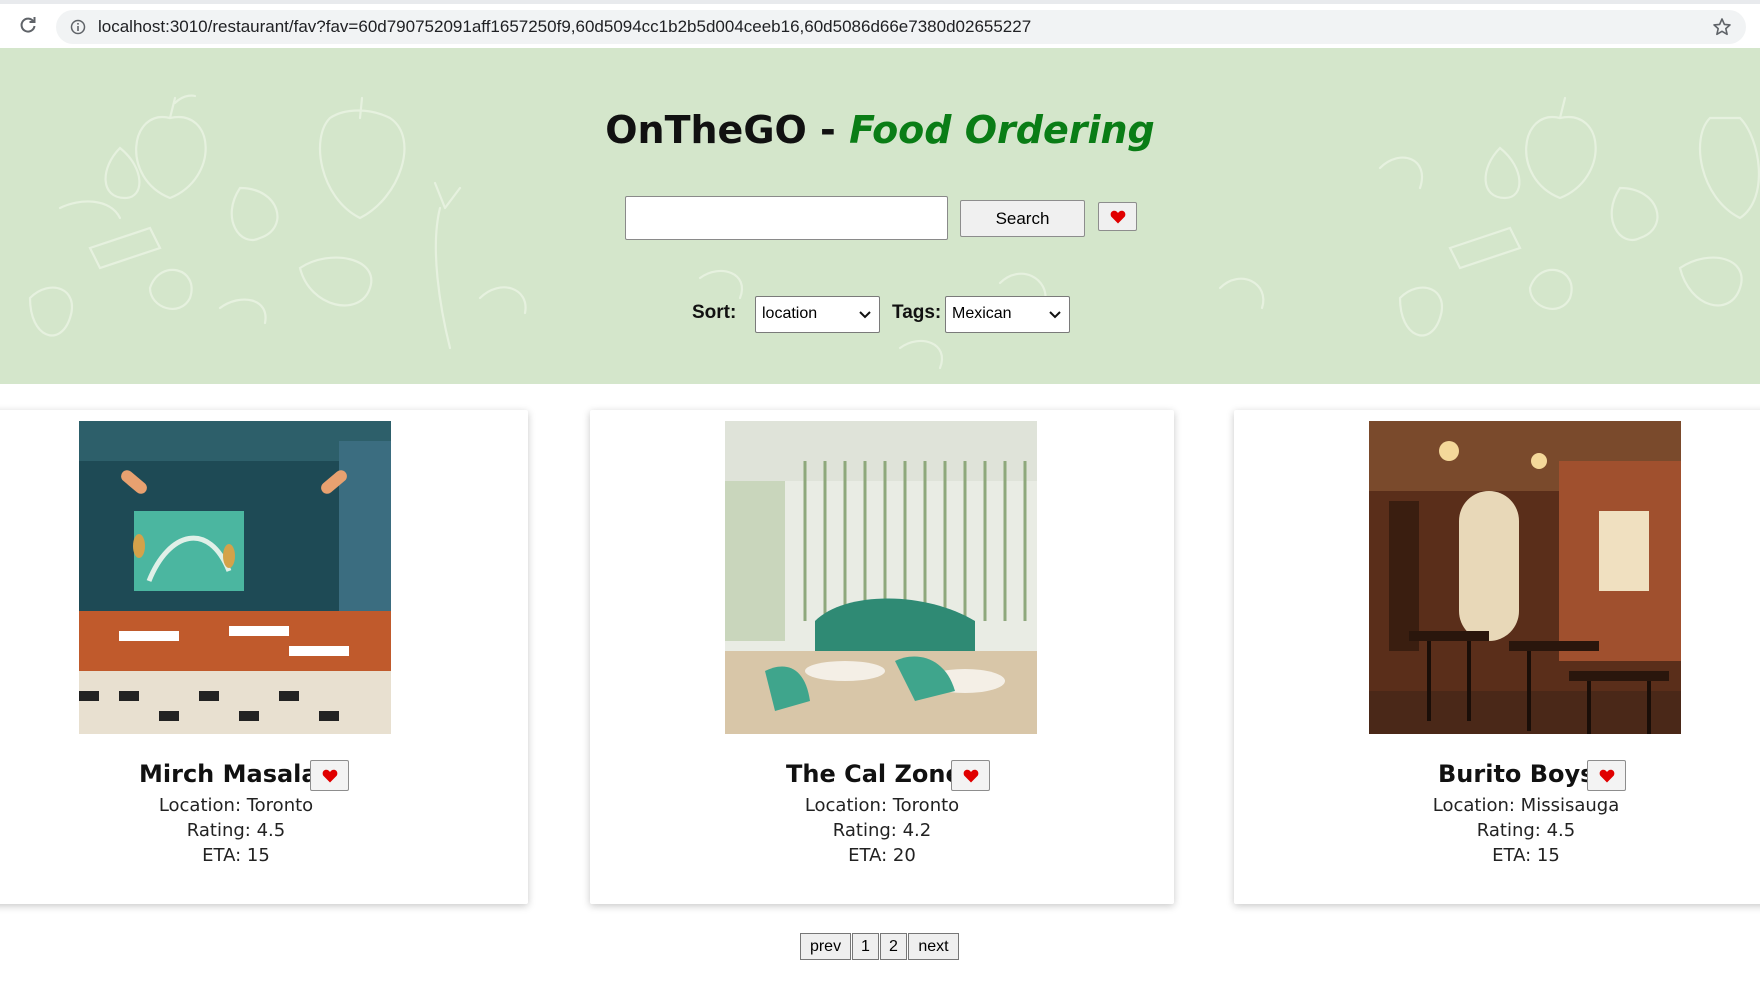  I want to click on tags-select: Mexican, so click(1007, 314).